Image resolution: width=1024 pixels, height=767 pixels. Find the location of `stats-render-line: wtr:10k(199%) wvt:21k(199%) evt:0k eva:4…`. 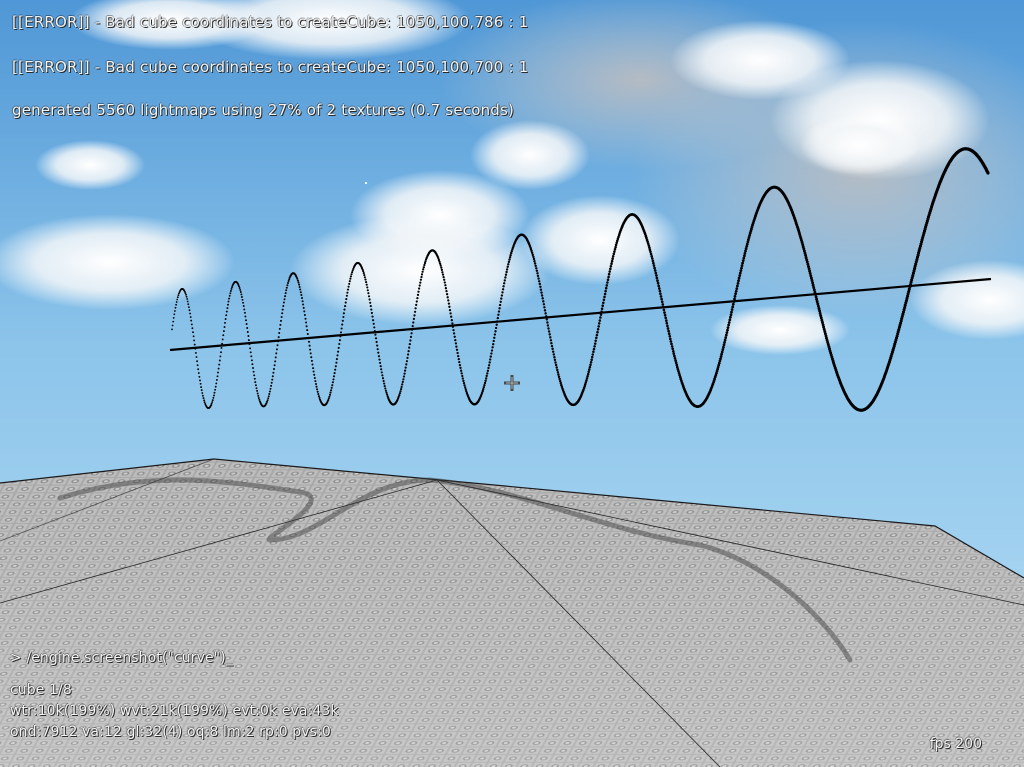

stats-render-line: wtr:10k(199%) wvt:21k(199%) evt:0k eva:4… is located at coordinates (174, 711).